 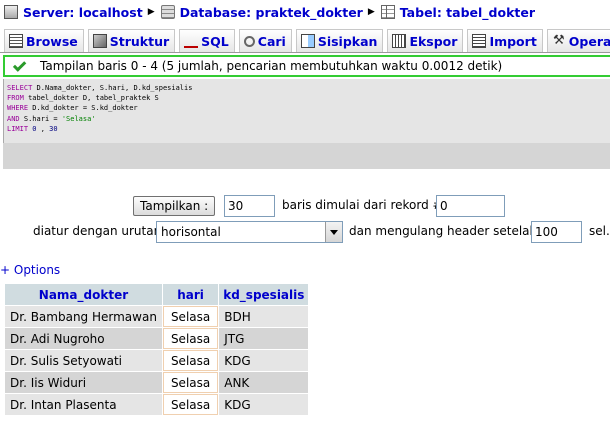 I want to click on tab-label: SQL, so click(x=215, y=41).